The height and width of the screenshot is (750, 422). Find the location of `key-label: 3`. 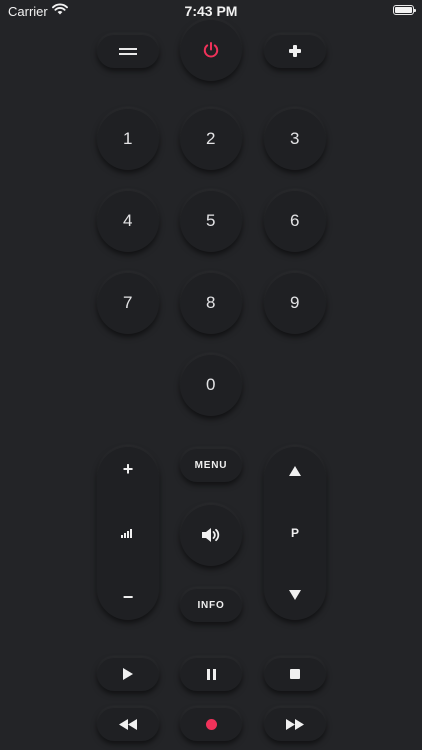

key-label: 3 is located at coordinates (295, 138).